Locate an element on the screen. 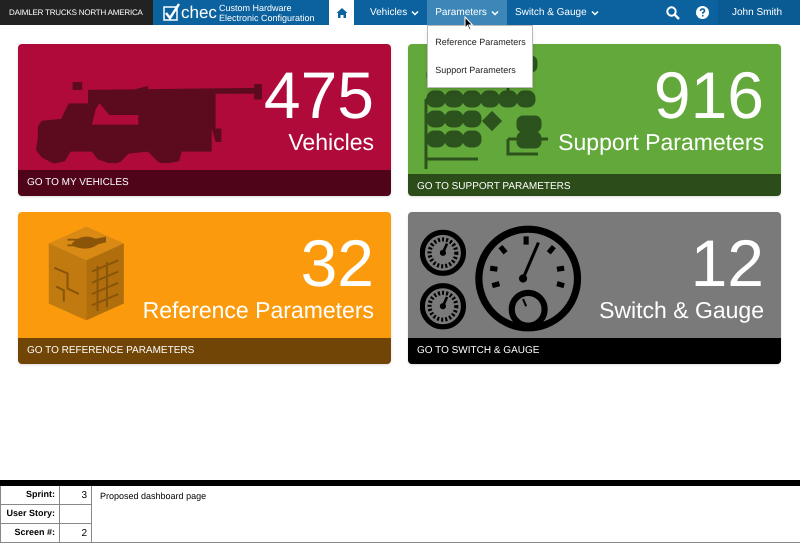 The width and height of the screenshot is (800, 543). table-cell: 3 is located at coordinates (76, 495).